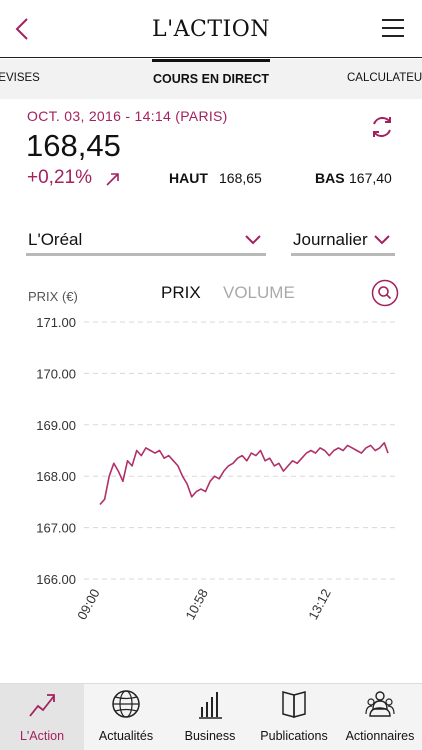 Image resolution: width=422 pixels, height=750 pixels. What do you see at coordinates (56, 373) in the screenshot?
I see `y-tick-label: 170.00` at bounding box center [56, 373].